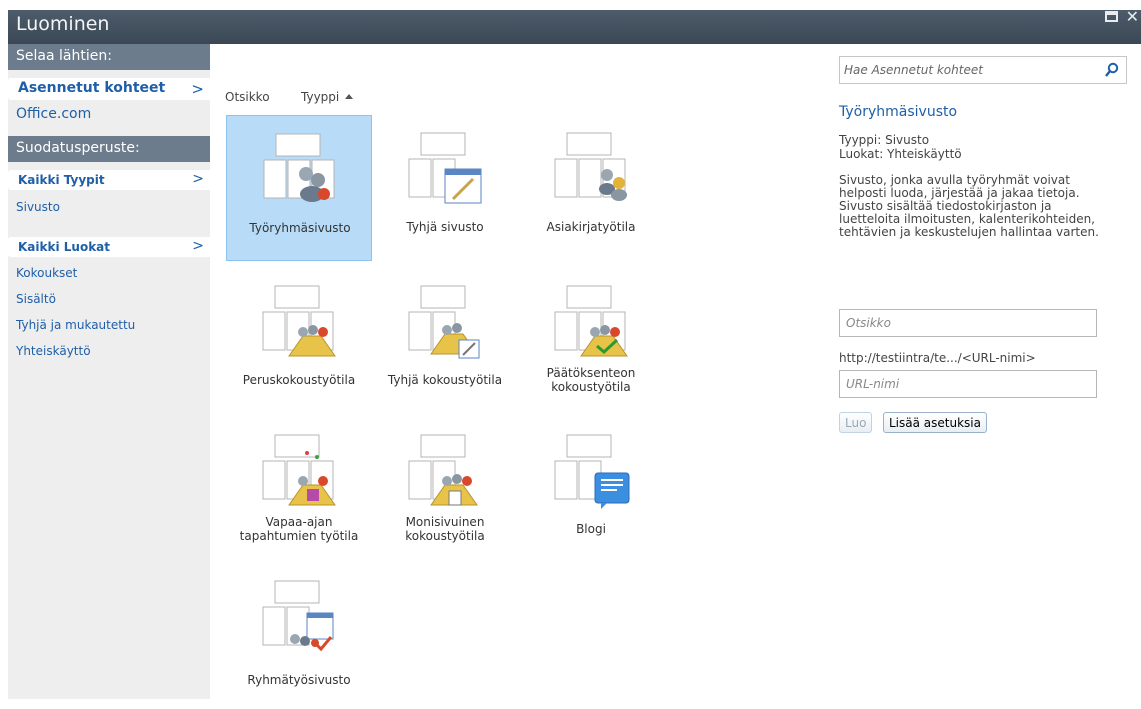  I want to click on template-label-line1: Päätöksenteon, so click(591, 373).